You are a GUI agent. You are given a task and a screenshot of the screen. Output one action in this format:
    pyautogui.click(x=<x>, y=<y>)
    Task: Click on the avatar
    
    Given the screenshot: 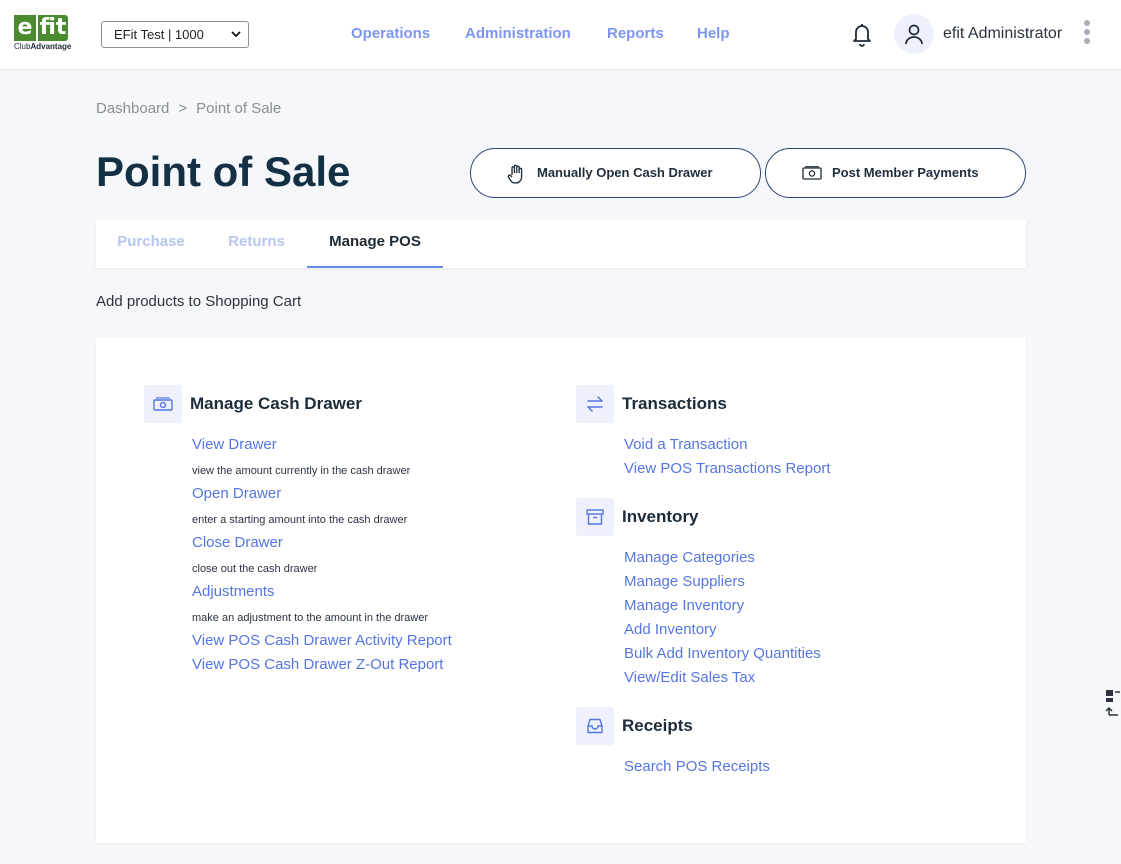 What is the action you would take?
    pyautogui.click(x=914, y=34)
    